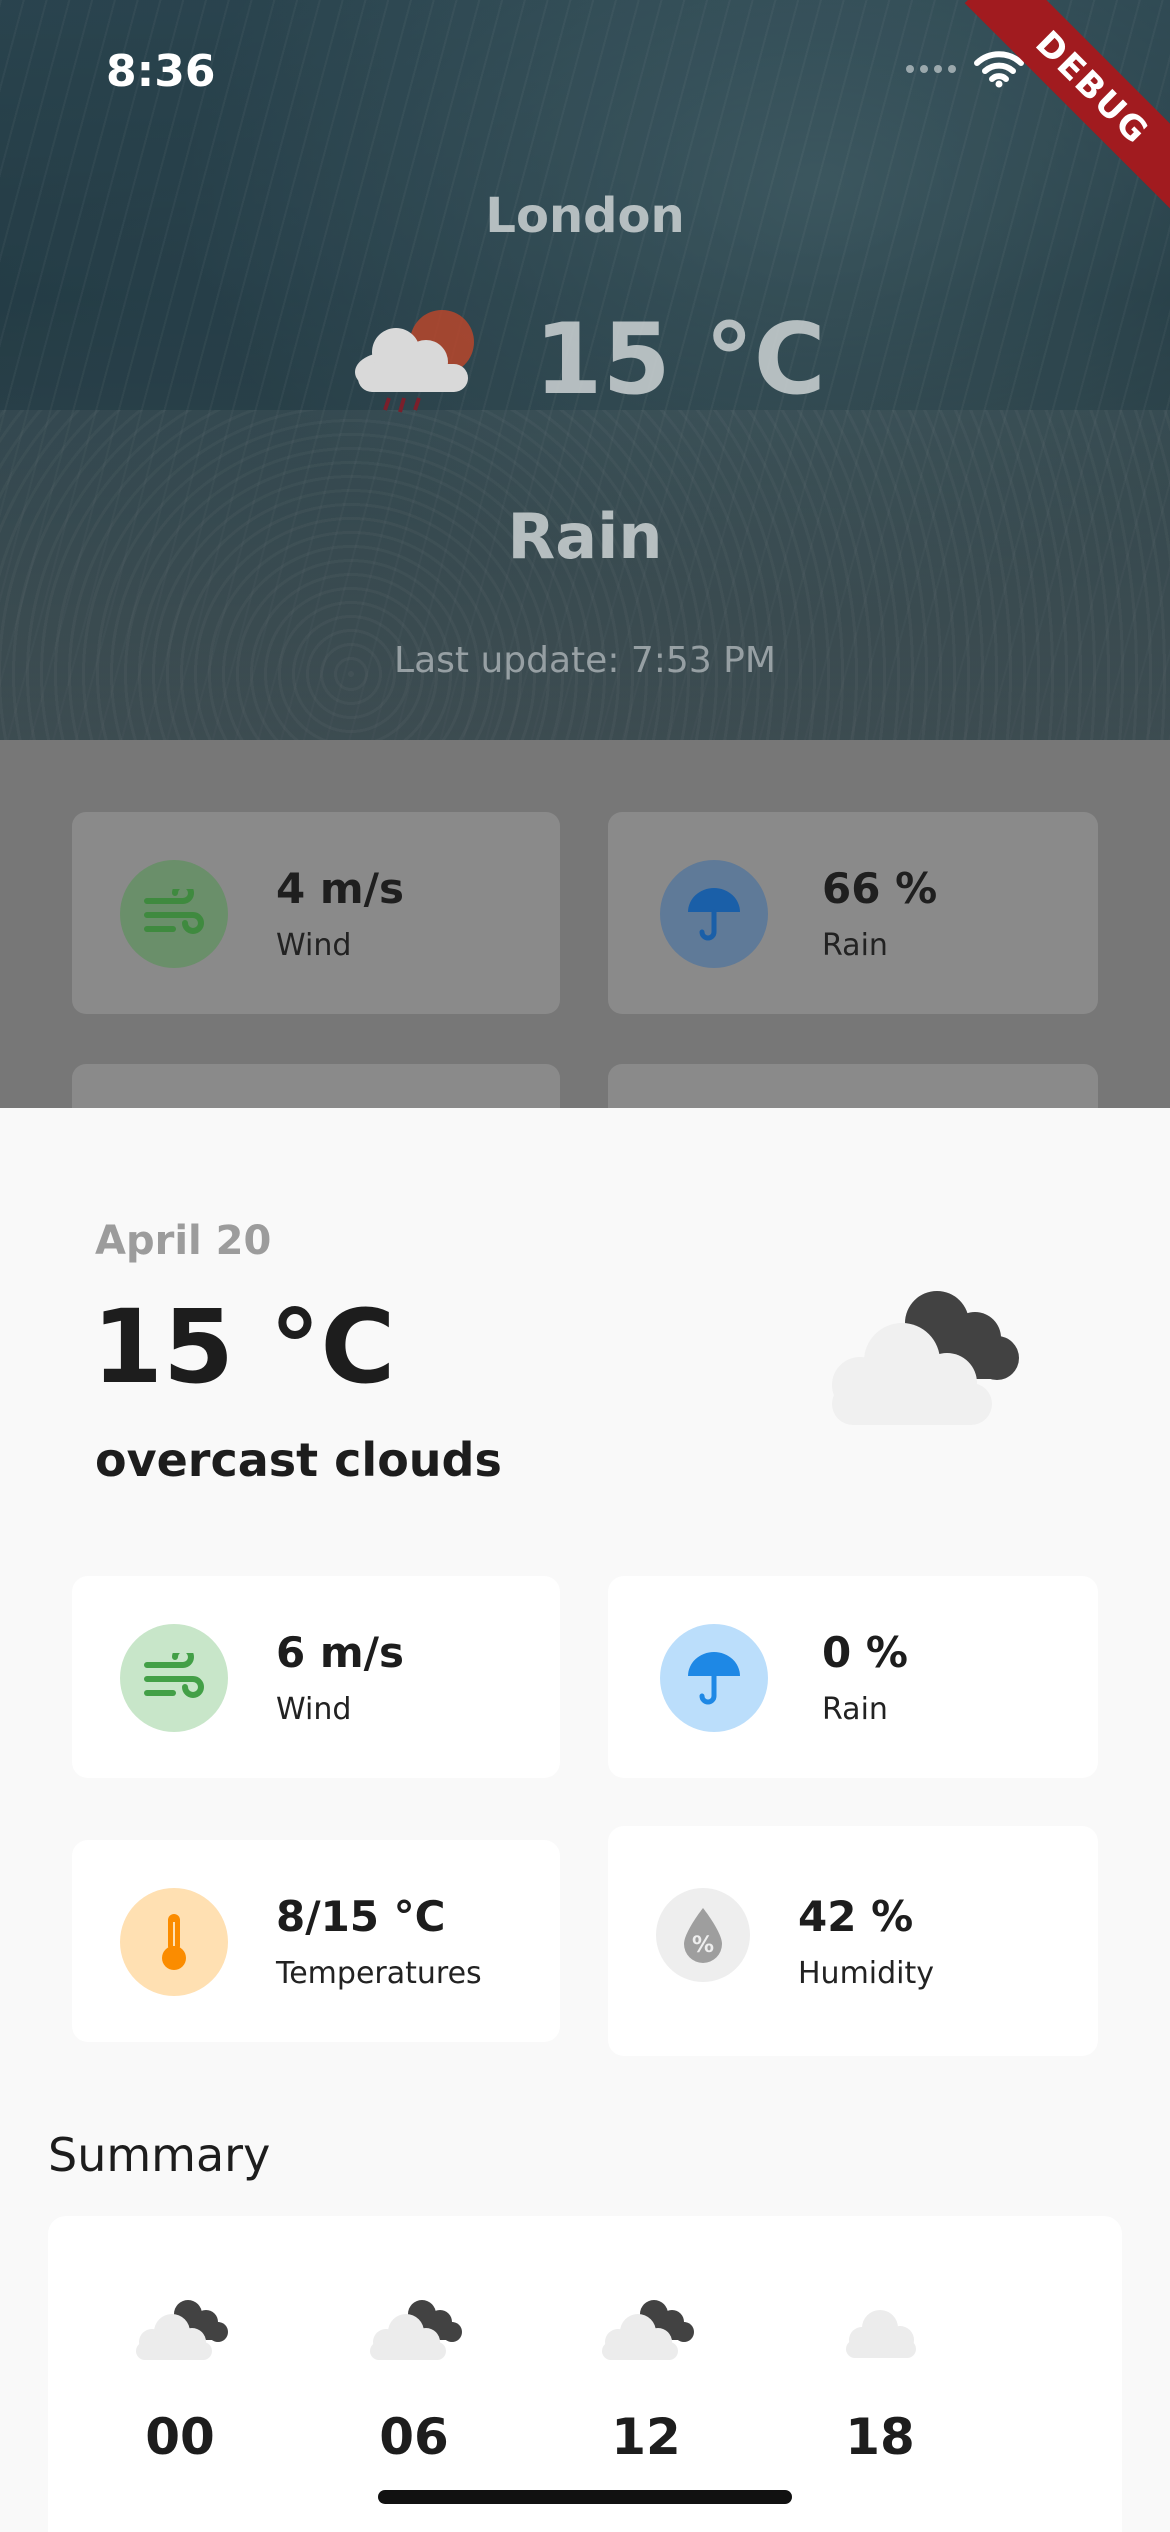 Image resolution: width=1170 pixels, height=2532 pixels. I want to click on bg-rain-card: 66 % Rain, so click(853, 913).